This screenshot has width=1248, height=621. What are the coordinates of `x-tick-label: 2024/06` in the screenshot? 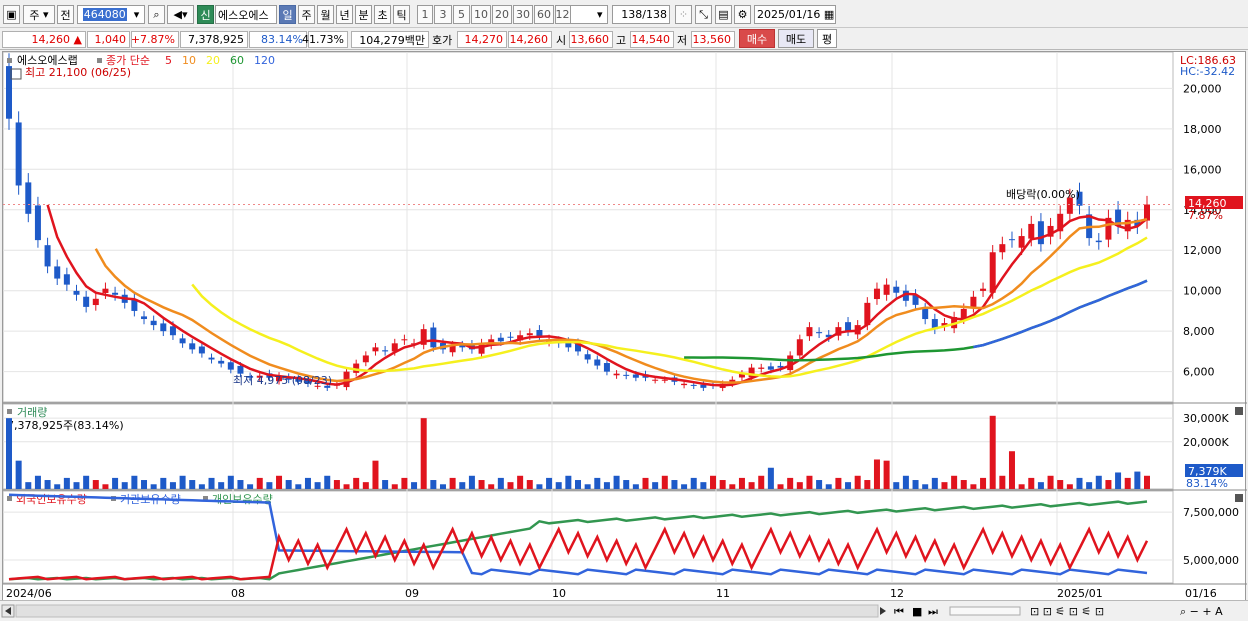 It's located at (29, 593).